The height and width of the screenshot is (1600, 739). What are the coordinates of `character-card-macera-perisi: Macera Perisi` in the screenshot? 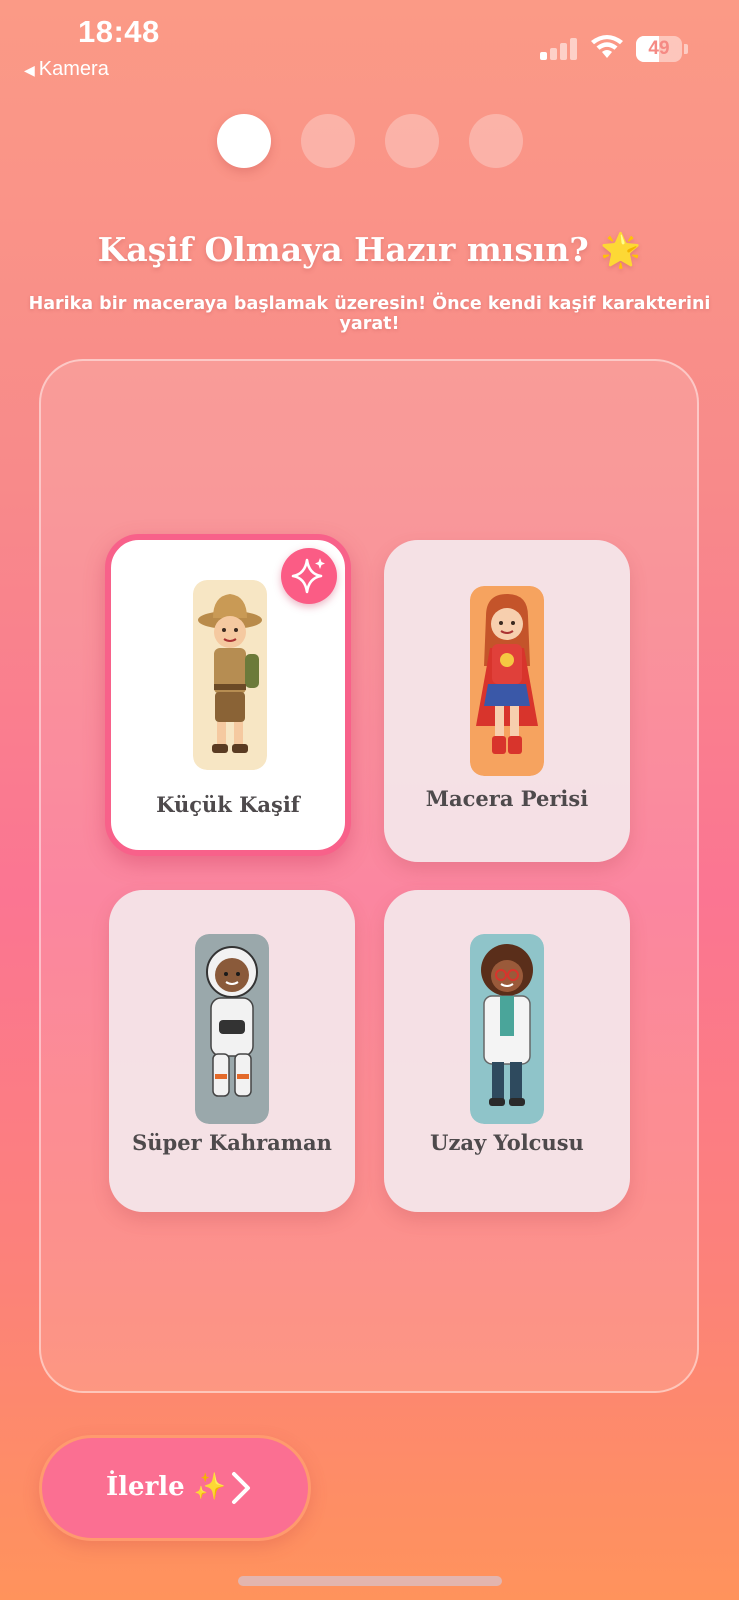 It's located at (507, 701).